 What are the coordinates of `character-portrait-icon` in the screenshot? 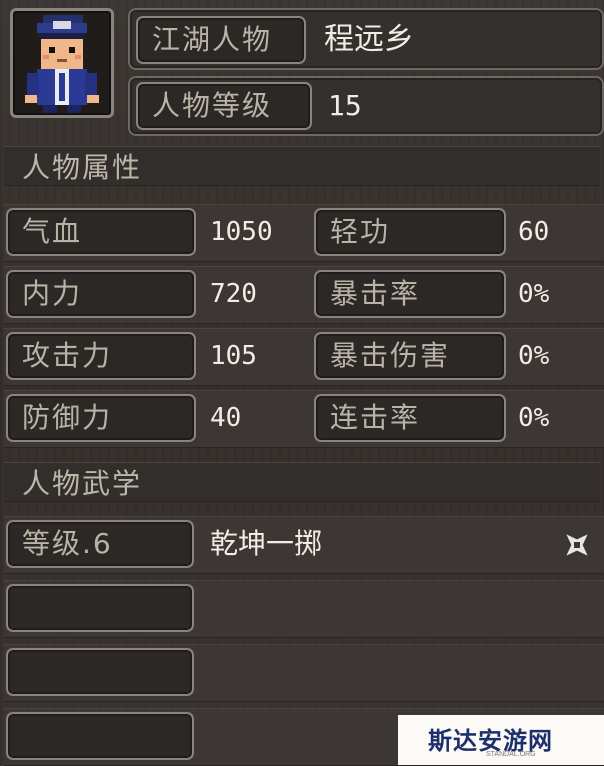 It's located at (62, 64).